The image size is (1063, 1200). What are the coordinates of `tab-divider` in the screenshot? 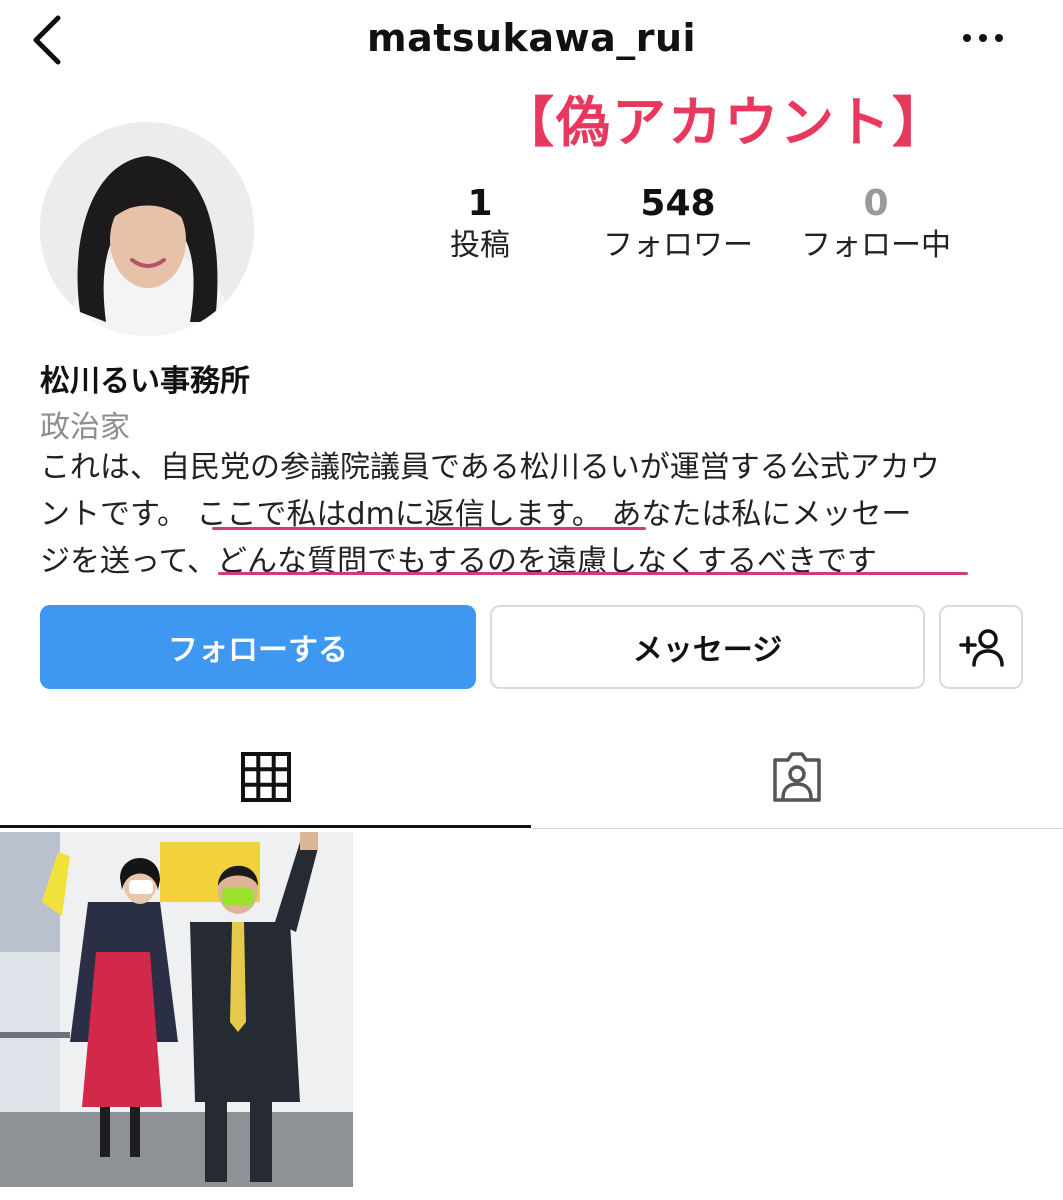 It's located at (797, 828).